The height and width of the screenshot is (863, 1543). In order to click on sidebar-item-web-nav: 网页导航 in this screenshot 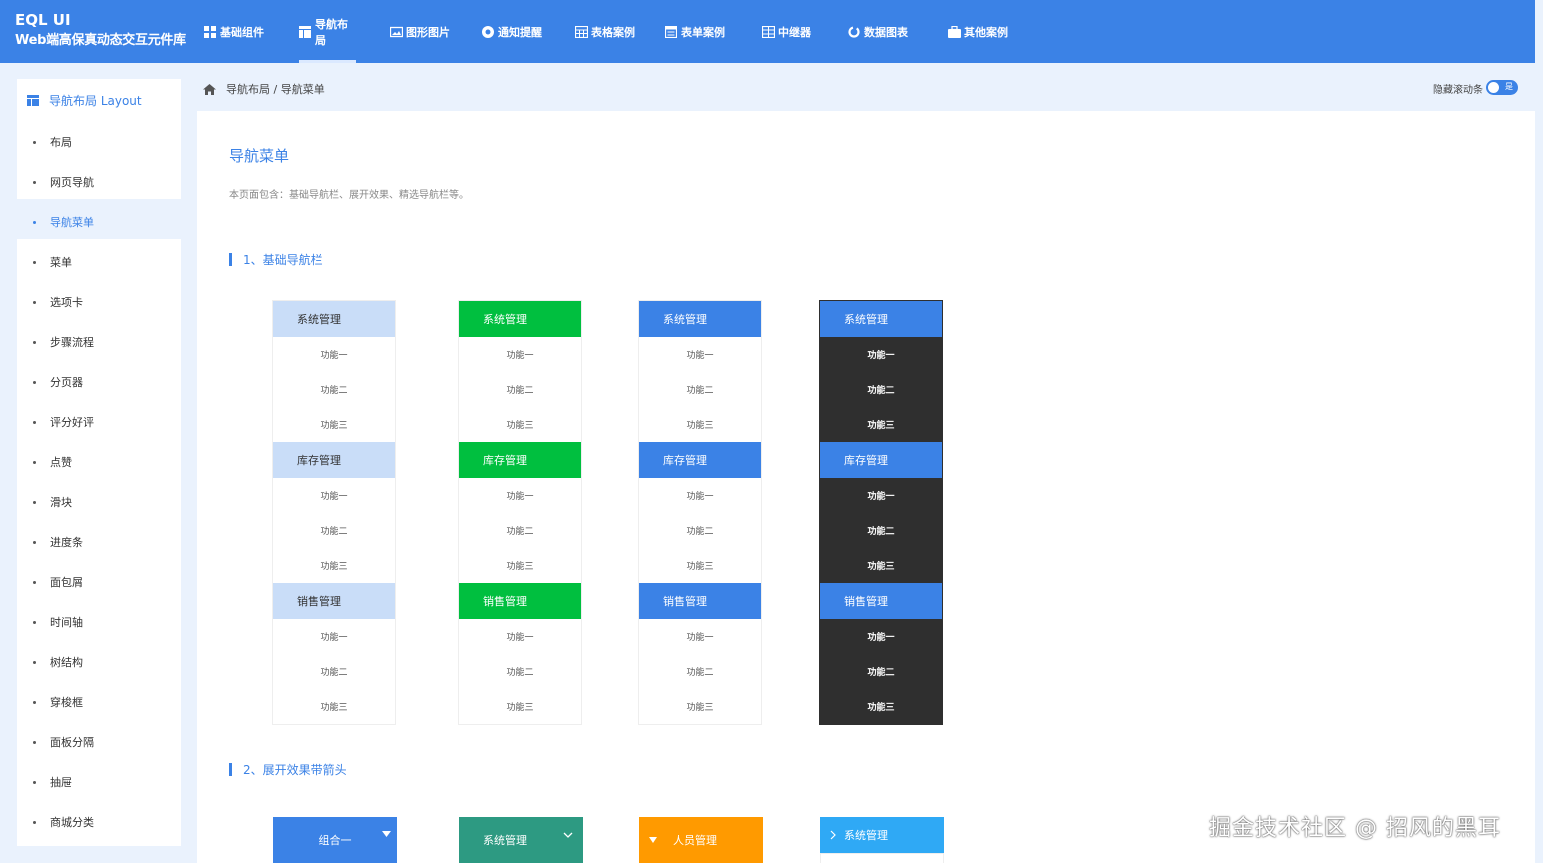, I will do `click(63, 182)`.